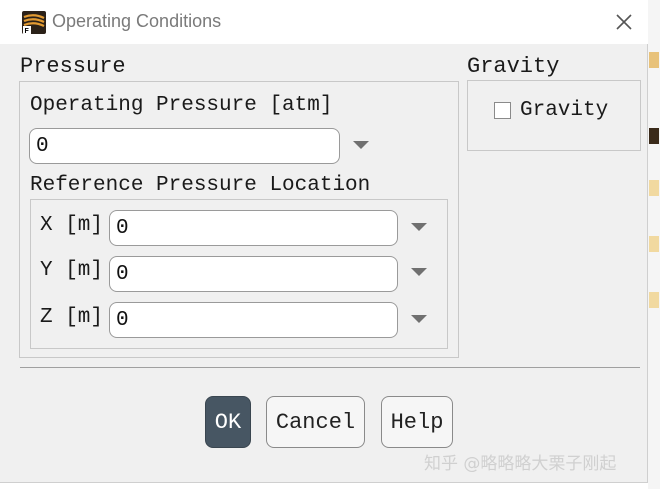 This screenshot has height=489, width=660. I want to click on pressure-group-title: Pressure, so click(73, 66).